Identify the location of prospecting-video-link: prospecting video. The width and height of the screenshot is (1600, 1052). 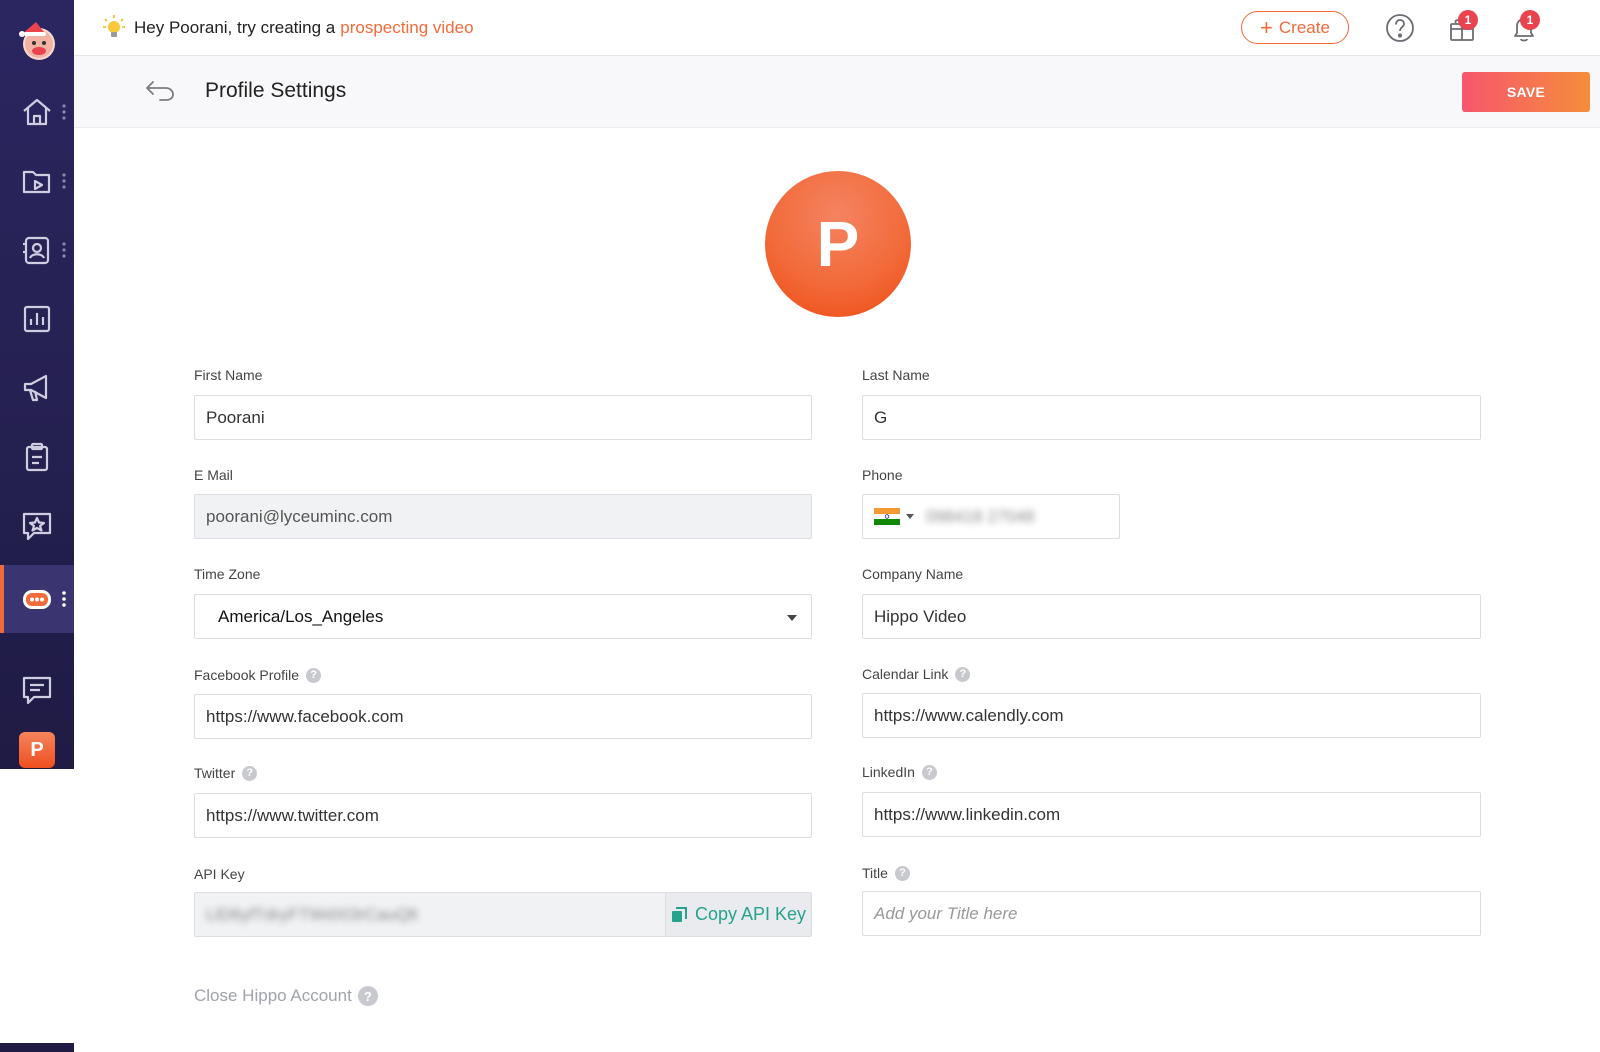
(406, 28).